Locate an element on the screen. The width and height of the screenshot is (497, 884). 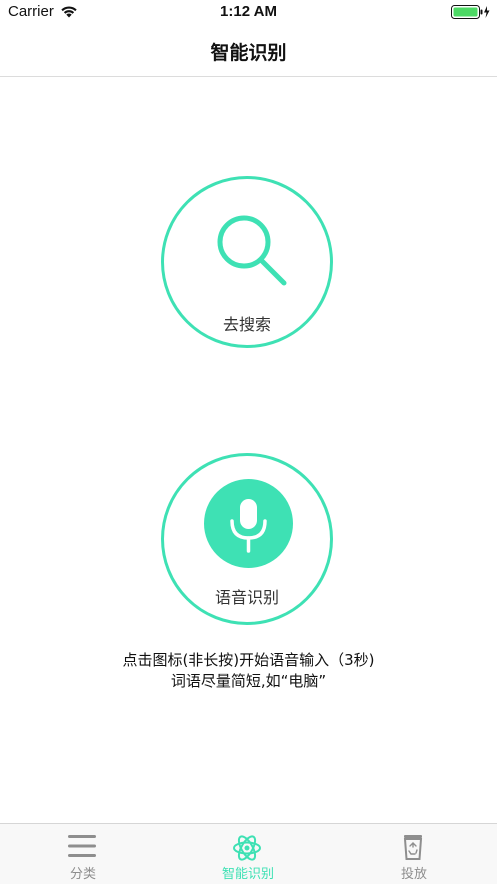
microphone-button is located at coordinates (248, 523).